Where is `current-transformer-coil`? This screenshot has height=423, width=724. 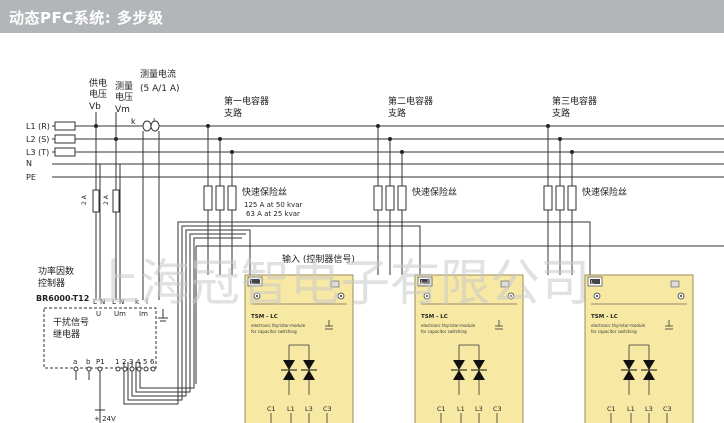
current-transformer-coil is located at coordinates (155, 126).